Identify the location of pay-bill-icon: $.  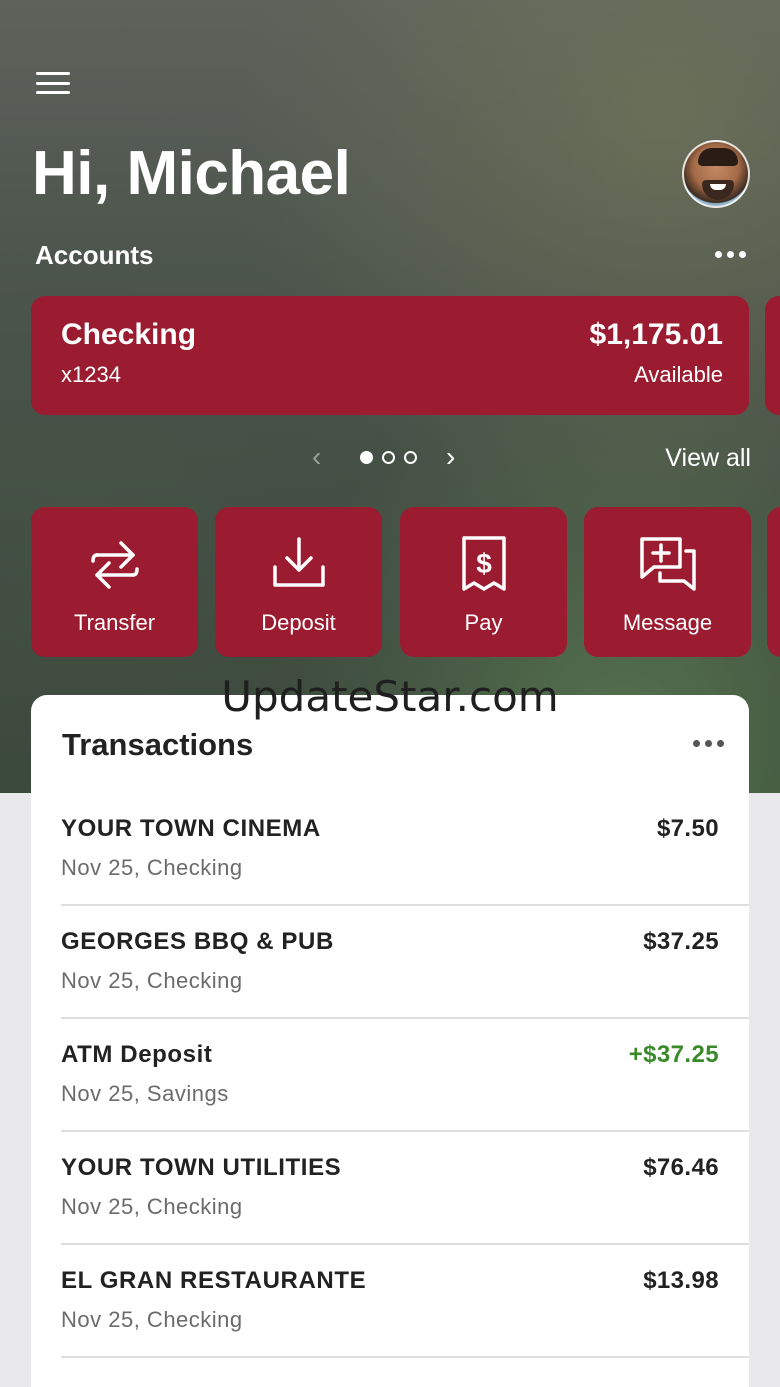
(483, 563).